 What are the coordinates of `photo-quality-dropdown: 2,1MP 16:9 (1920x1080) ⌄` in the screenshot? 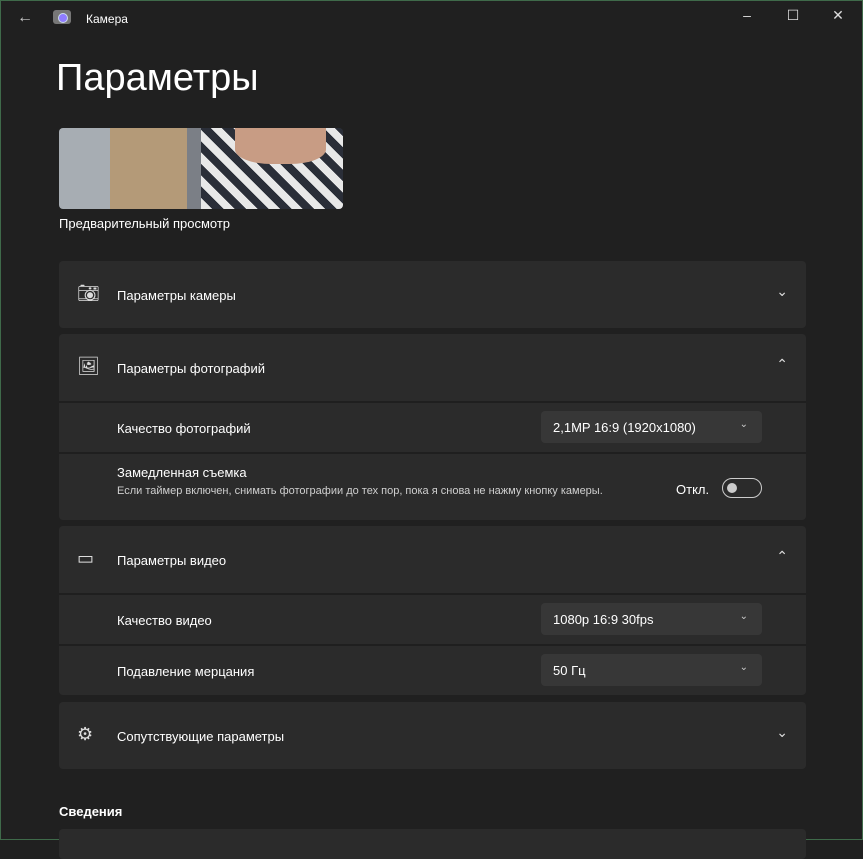 It's located at (651, 427).